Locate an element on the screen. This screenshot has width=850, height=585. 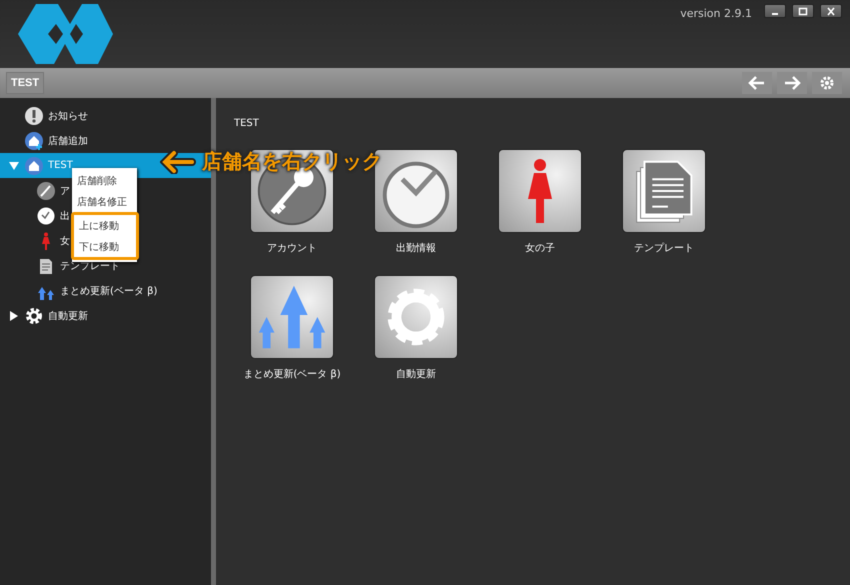
page-heading: TEST is located at coordinates (247, 123).